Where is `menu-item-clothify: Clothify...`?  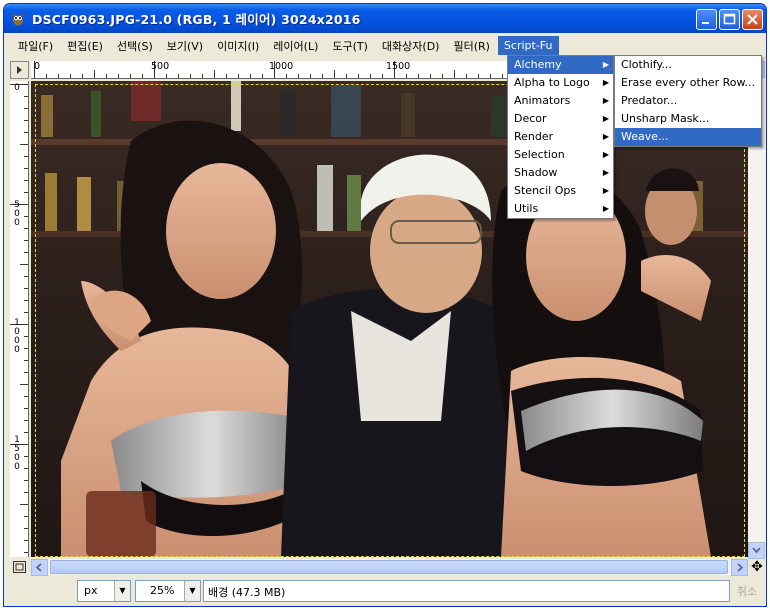
menu-item-clothify: Clothify... is located at coordinates (688, 65).